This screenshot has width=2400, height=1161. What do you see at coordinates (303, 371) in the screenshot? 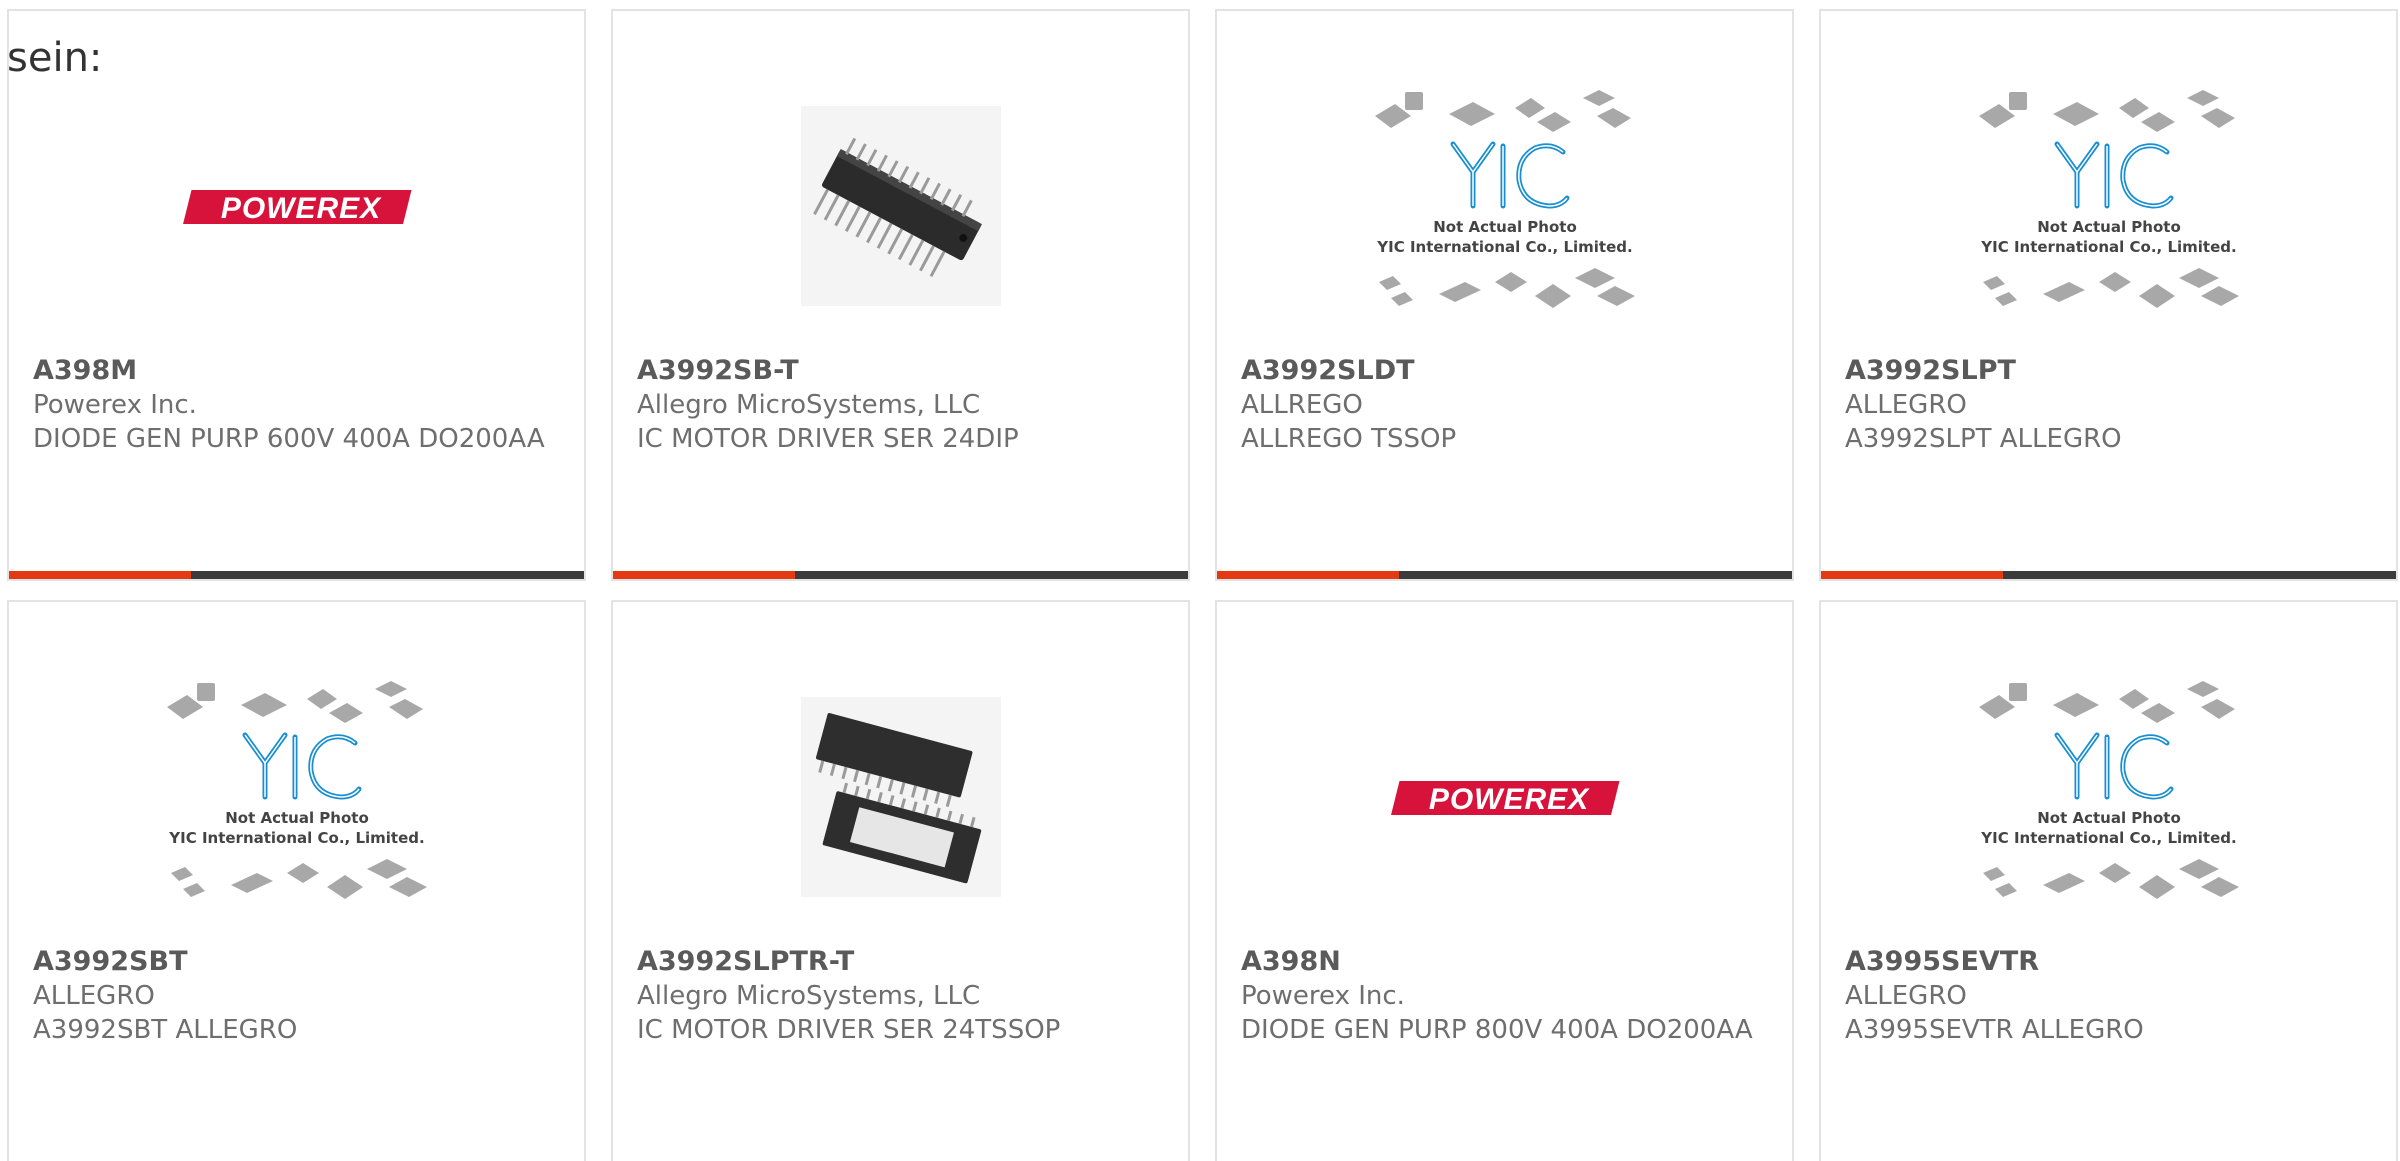
I see `part-number: A398M` at bounding box center [303, 371].